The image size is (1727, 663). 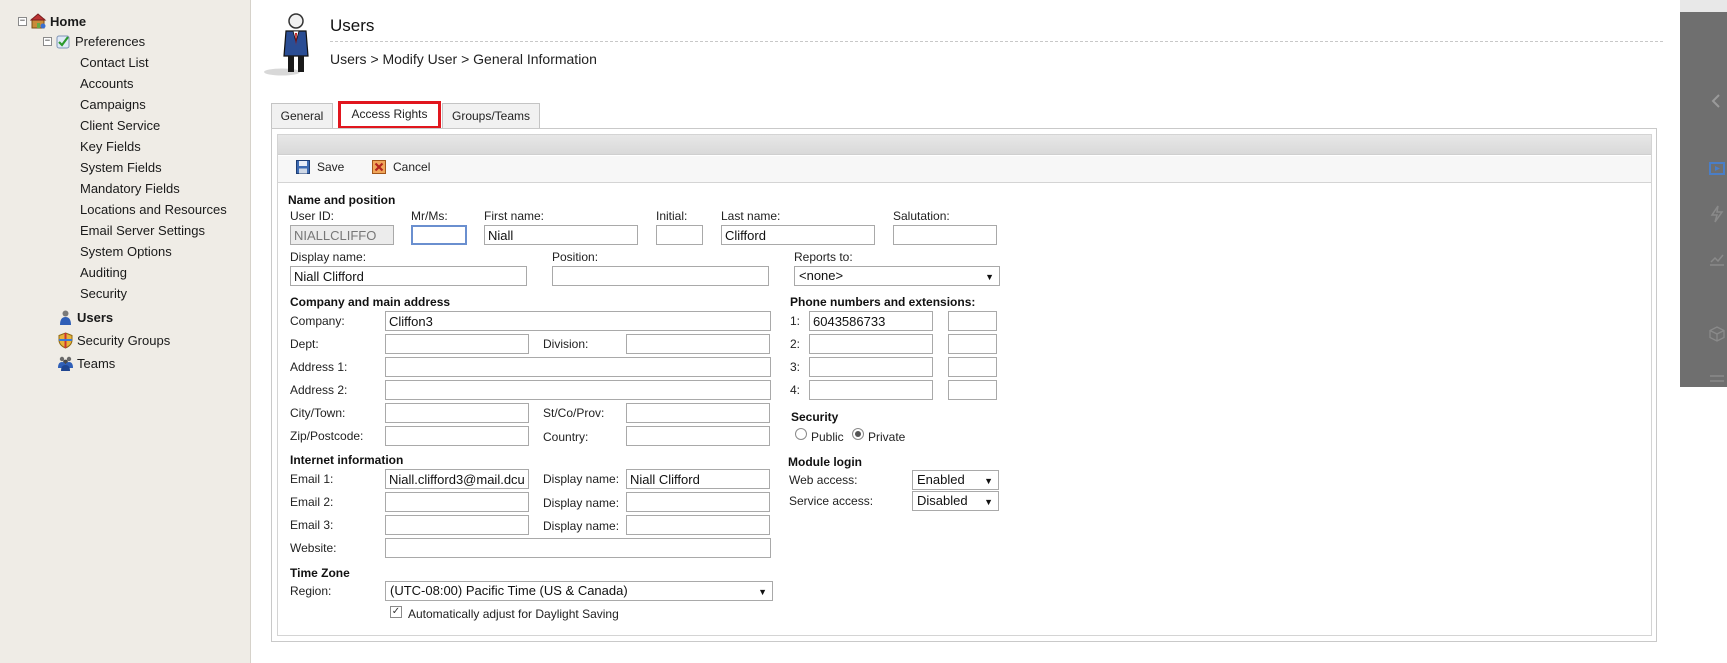 I want to click on home-icon, so click(x=38, y=21).